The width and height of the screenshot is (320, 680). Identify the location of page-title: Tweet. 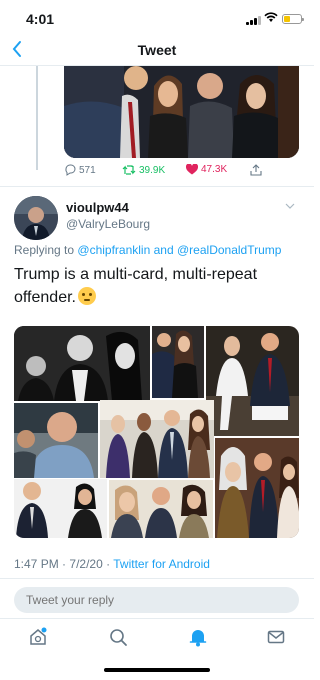
(157, 50).